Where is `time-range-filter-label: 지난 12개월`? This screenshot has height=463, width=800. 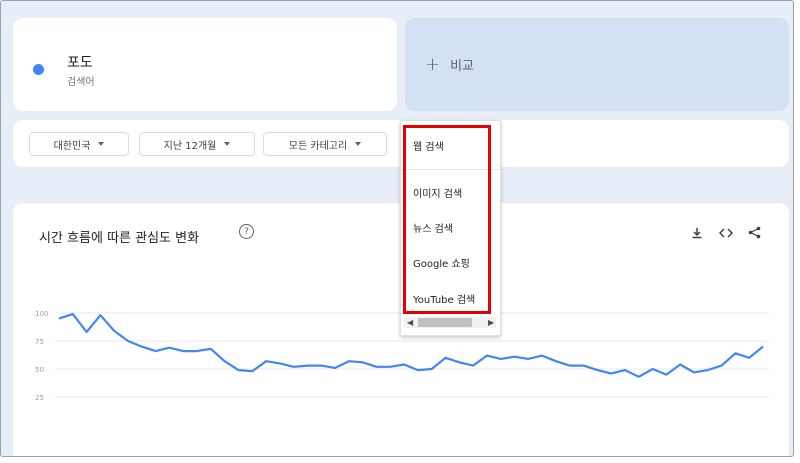
time-range-filter-label: 지난 12개월 is located at coordinates (190, 146).